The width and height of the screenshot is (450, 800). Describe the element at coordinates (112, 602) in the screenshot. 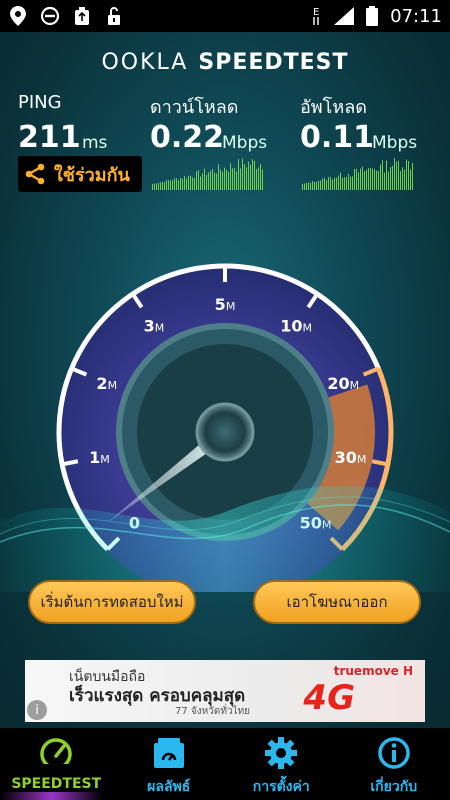

I see `restart-test-button: เริ่มต้นการทดสอบใหม่` at that location.